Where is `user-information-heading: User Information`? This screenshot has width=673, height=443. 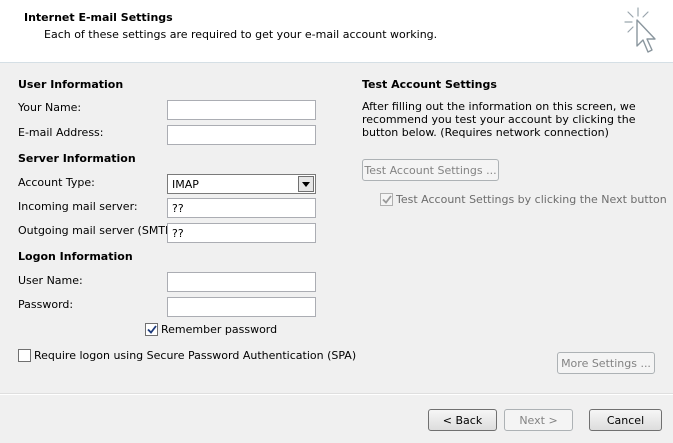
user-information-heading: User Information is located at coordinates (71, 84).